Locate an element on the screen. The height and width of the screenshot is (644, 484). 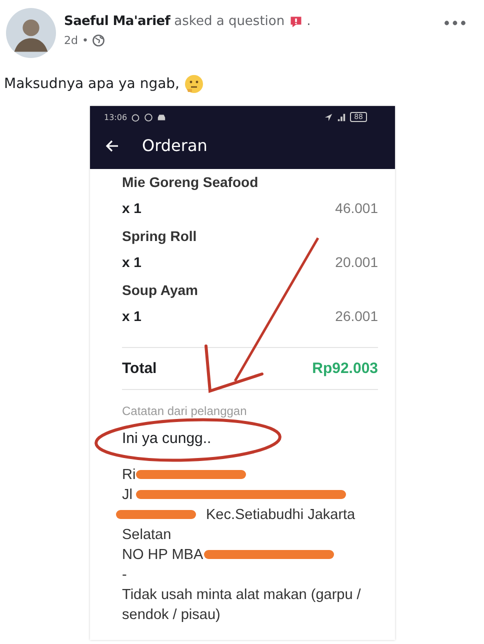
item-price: 20.001 is located at coordinates (356, 262).